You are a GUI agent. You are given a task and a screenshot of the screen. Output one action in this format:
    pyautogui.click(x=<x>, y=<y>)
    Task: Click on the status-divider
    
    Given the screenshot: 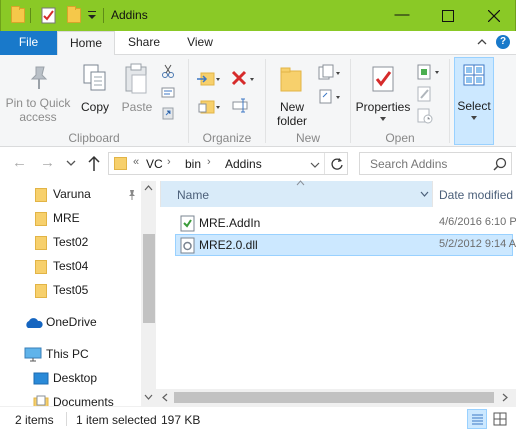 What is the action you would take?
    pyautogui.click(x=66, y=419)
    